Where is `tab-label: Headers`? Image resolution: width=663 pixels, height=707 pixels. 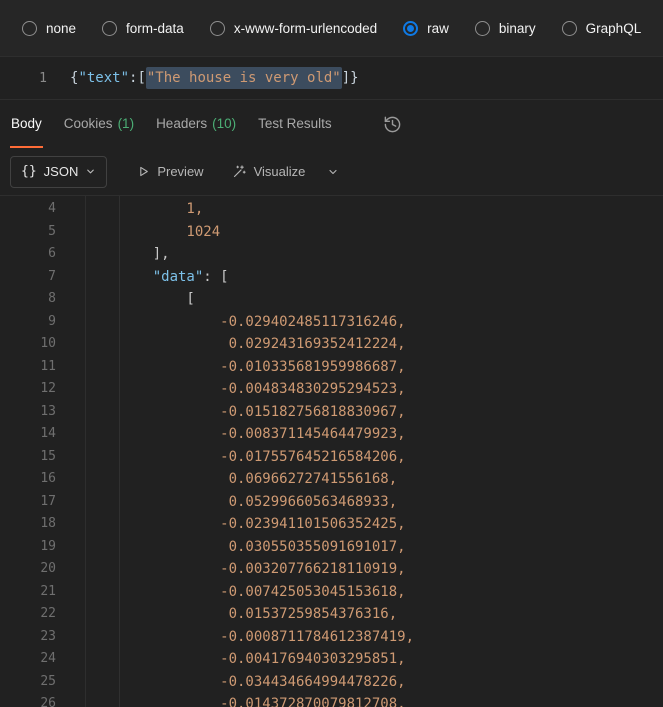
tab-label: Headers is located at coordinates (182, 123).